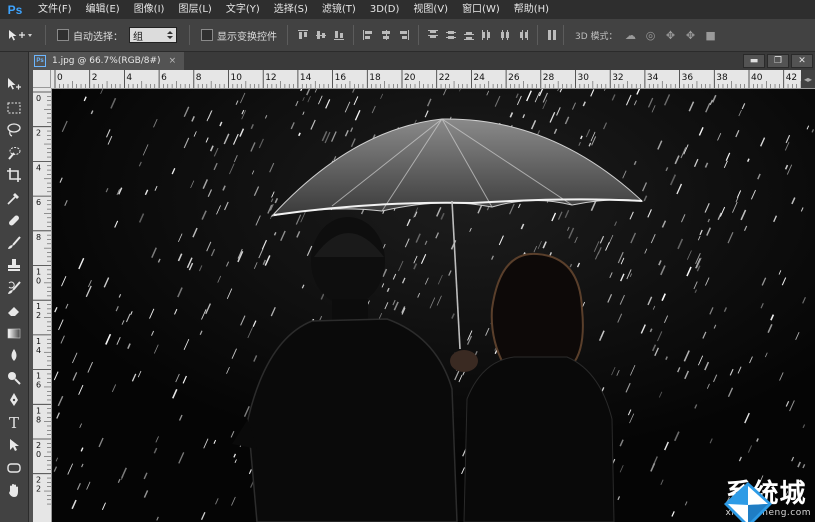 This screenshot has height=522, width=815. What do you see at coordinates (63, 35) in the screenshot?
I see `auto-select-checkbox` at bounding box center [63, 35].